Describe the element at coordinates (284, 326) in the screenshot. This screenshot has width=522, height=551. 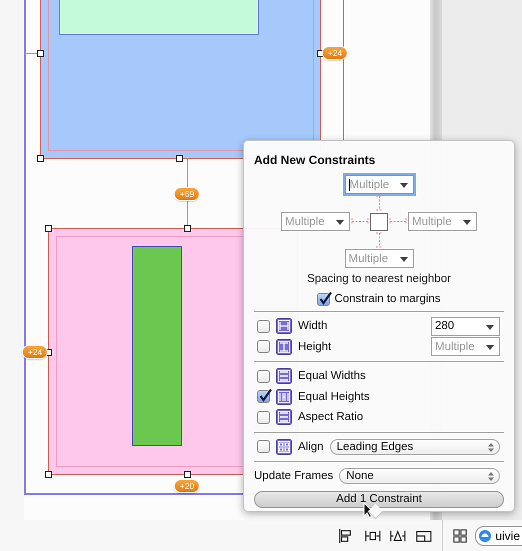
I see `width-icon` at that location.